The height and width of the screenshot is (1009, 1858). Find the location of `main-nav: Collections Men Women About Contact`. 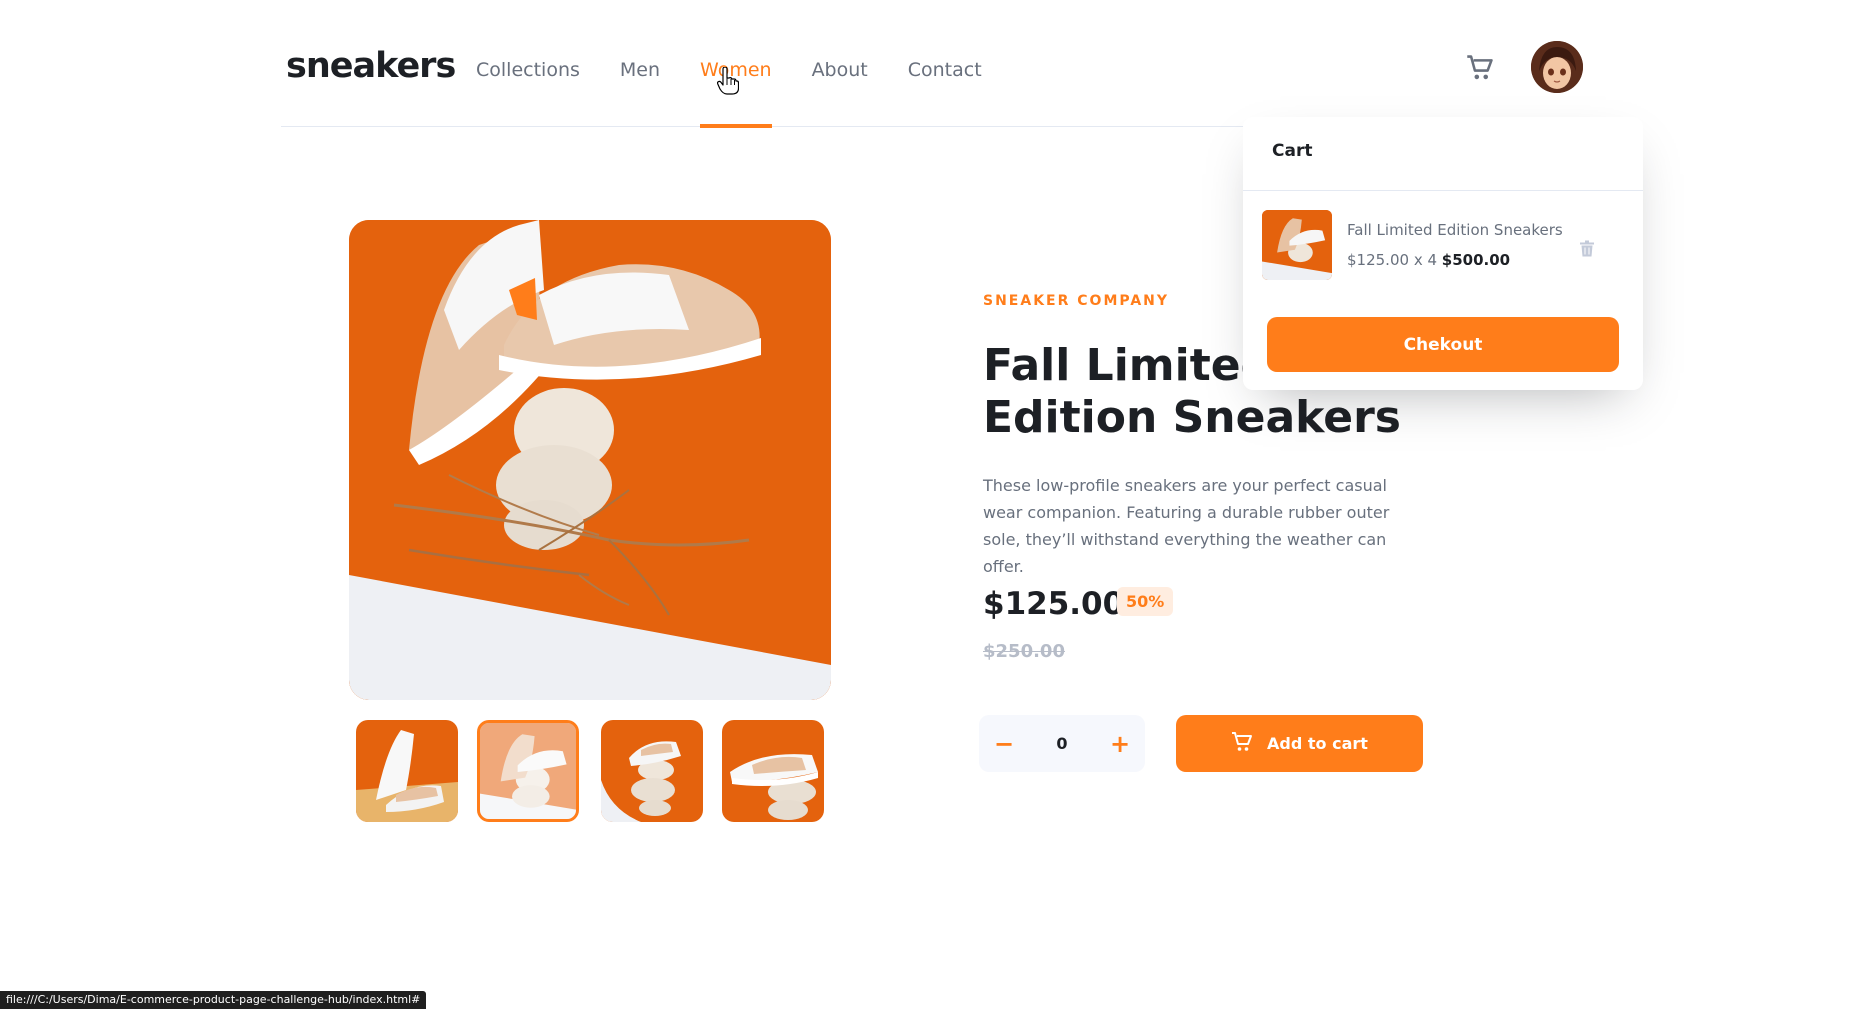

main-nav: Collections Men Women About Contact is located at coordinates (749, 64).